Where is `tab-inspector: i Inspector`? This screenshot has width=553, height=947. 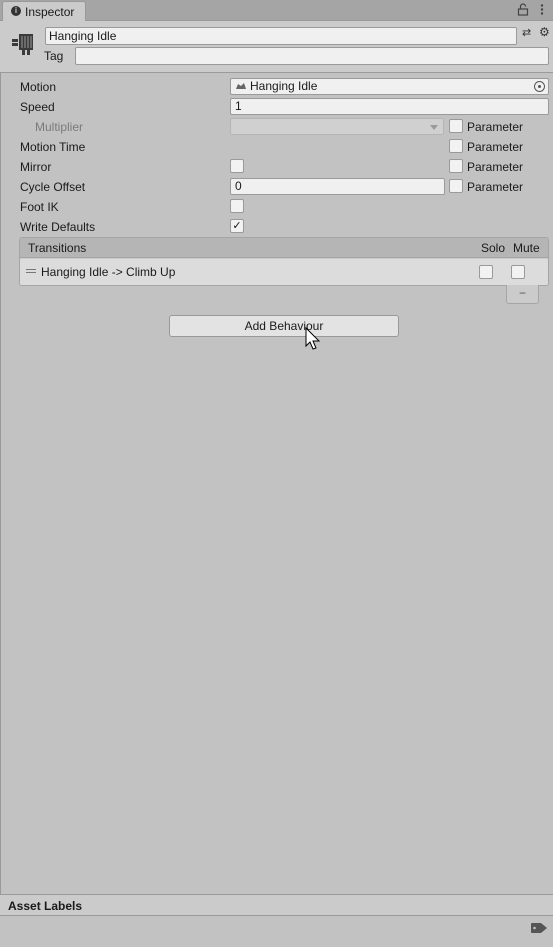
tab-inspector: i Inspector is located at coordinates (44, 11).